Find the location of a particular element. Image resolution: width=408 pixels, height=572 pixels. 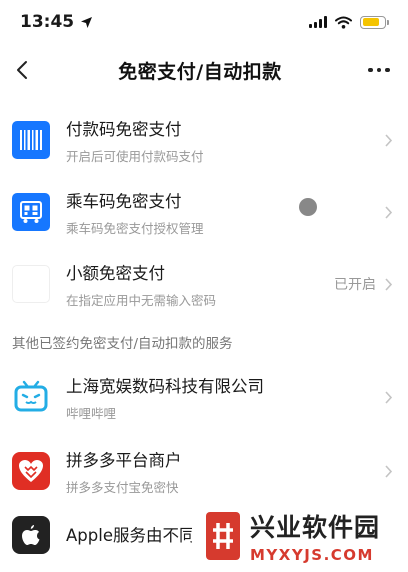

status-bar: 13:45 is located at coordinates (204, 22).